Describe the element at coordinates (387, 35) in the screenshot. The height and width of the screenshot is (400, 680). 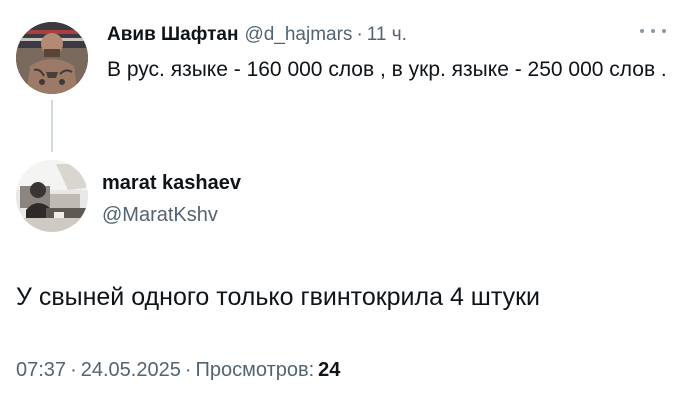
I see `parent-tweet-time: 11 ч.` at that location.